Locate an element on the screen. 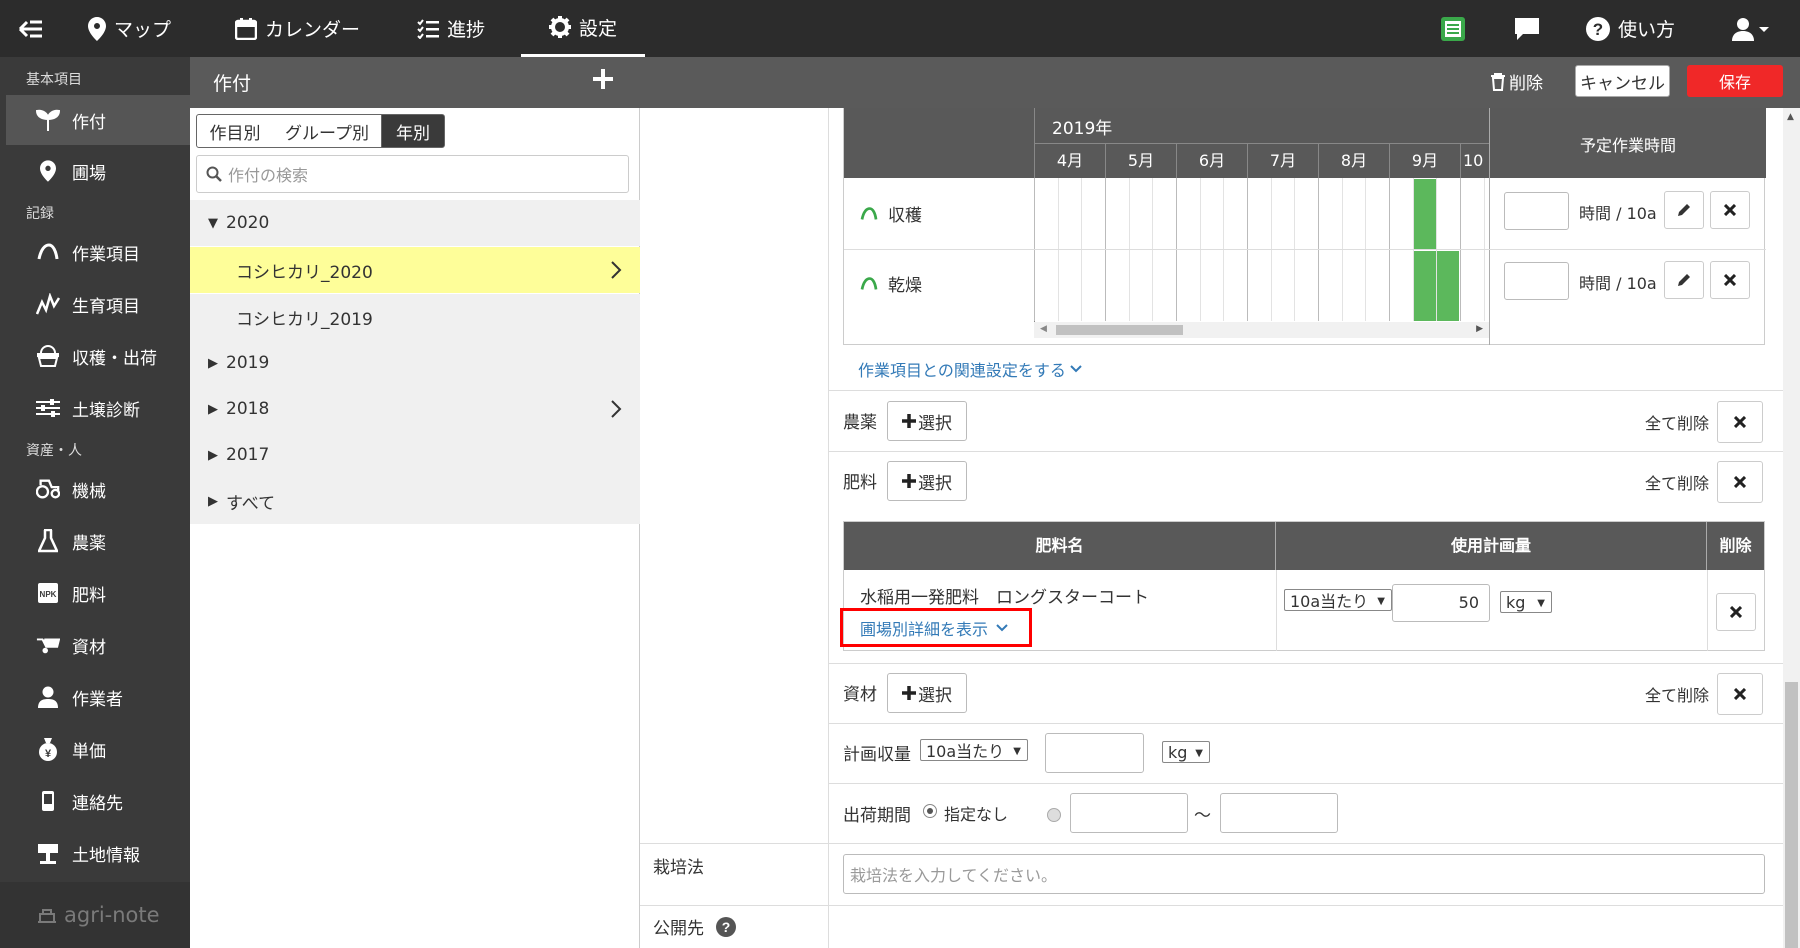  yield-unit-select: kg is located at coordinates (1186, 752).